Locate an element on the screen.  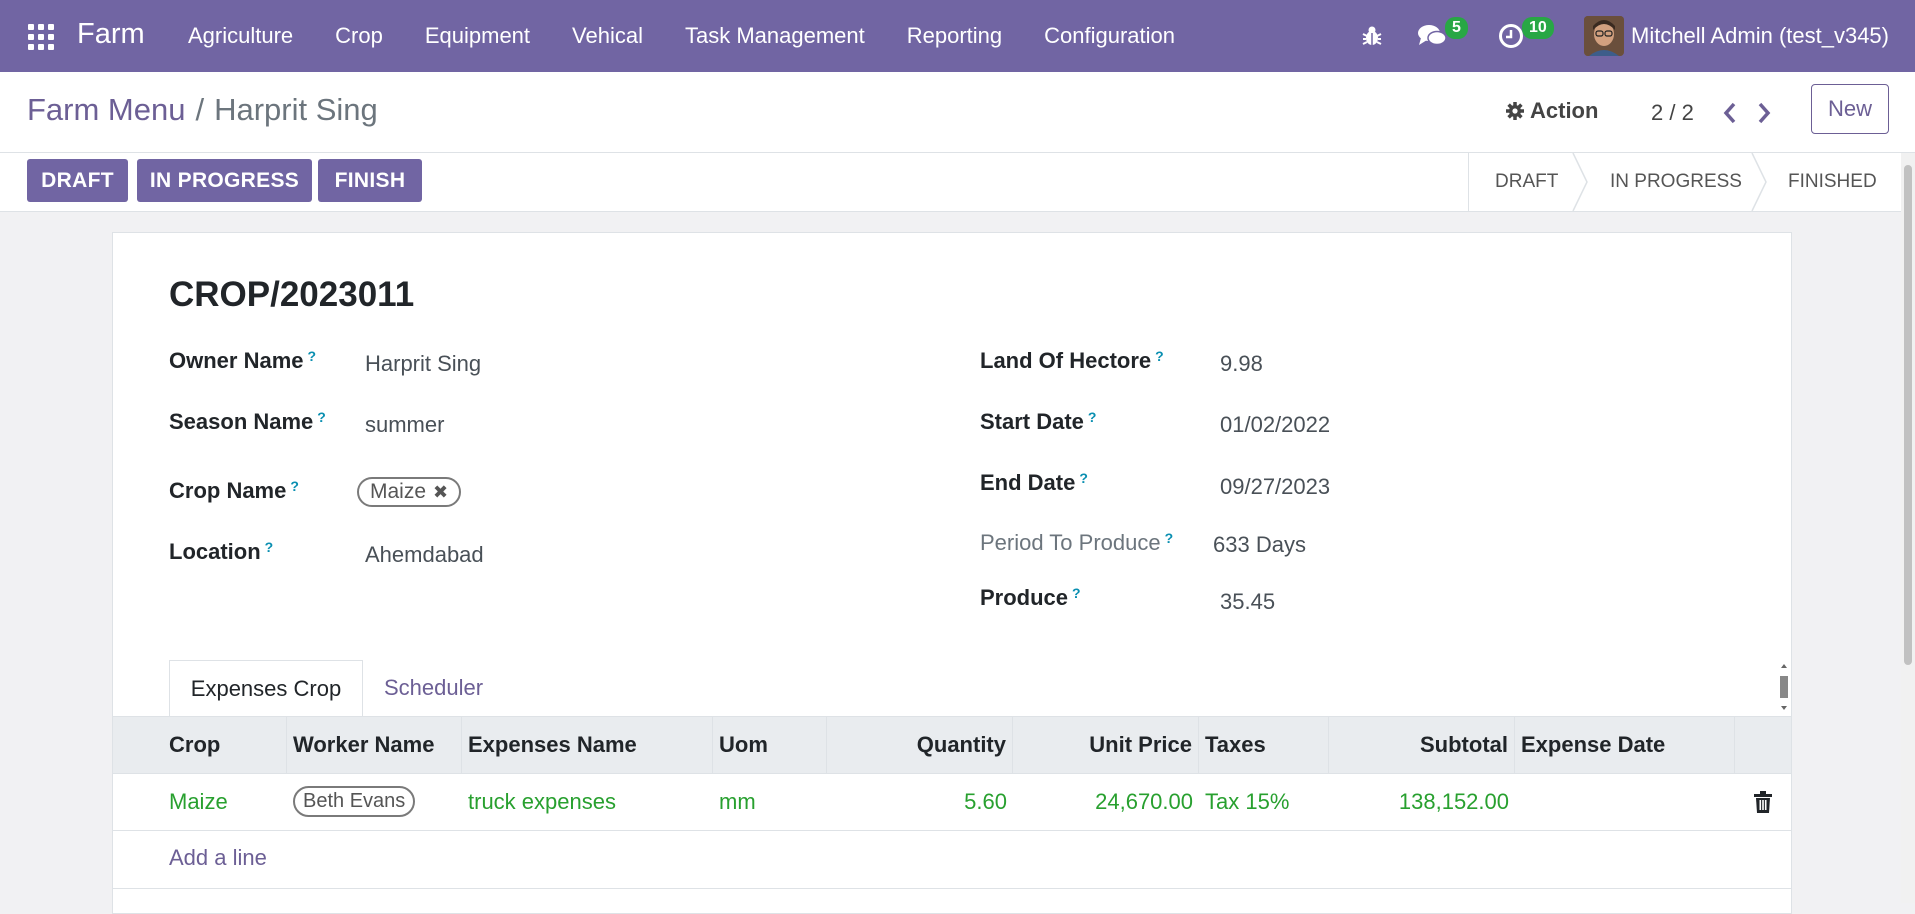
page-scrollbar-thumb is located at coordinates (1908, 415).